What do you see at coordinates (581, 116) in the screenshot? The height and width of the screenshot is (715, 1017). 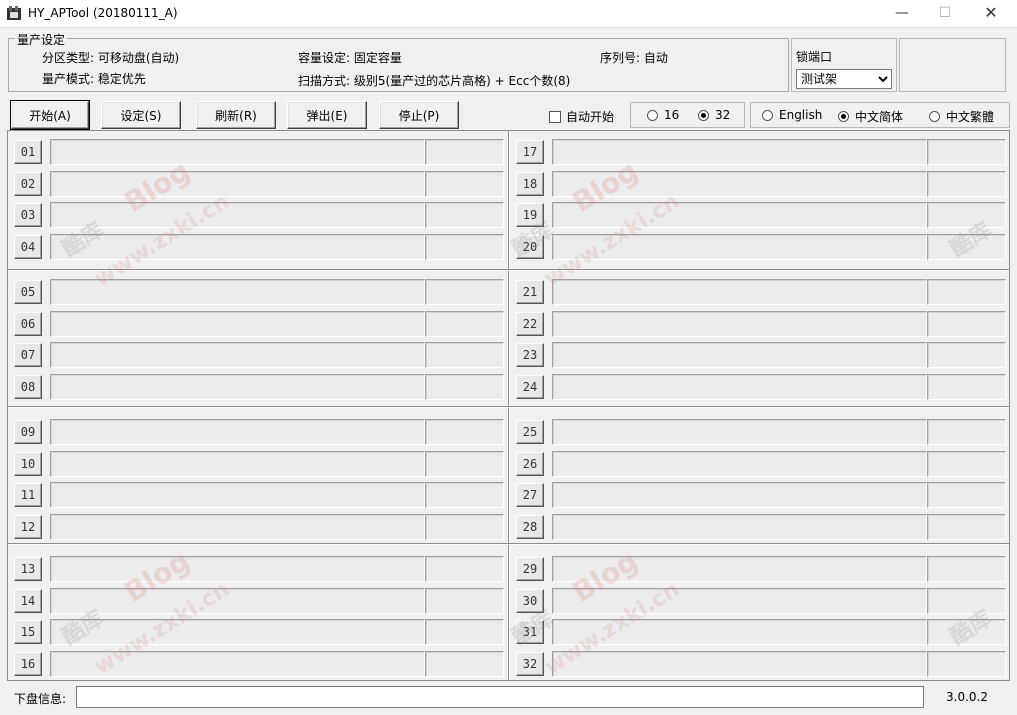 I see `auto-start-checkbox: 自动开始` at bounding box center [581, 116].